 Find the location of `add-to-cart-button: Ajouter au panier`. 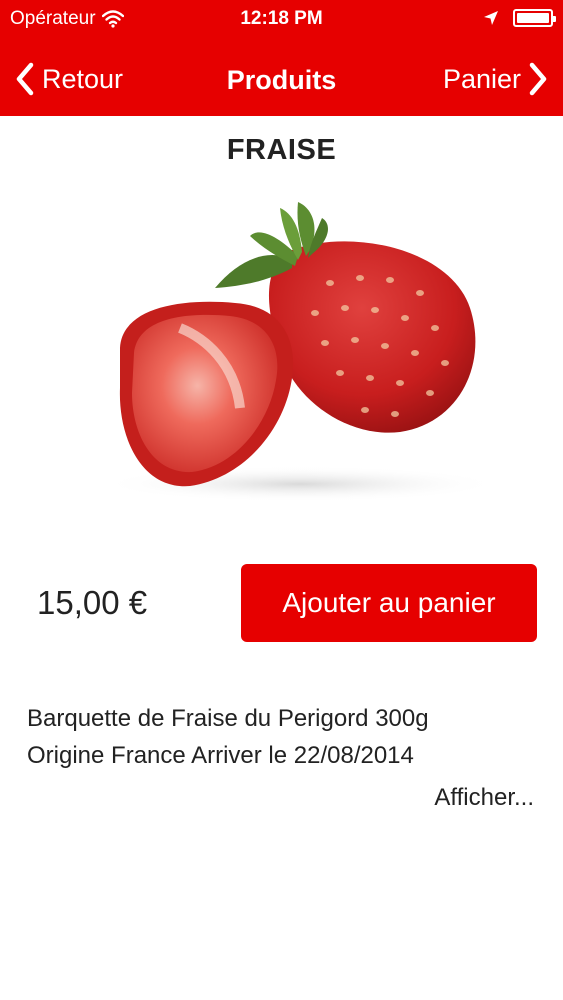

add-to-cart-button: Ajouter au panier is located at coordinates (389, 603).